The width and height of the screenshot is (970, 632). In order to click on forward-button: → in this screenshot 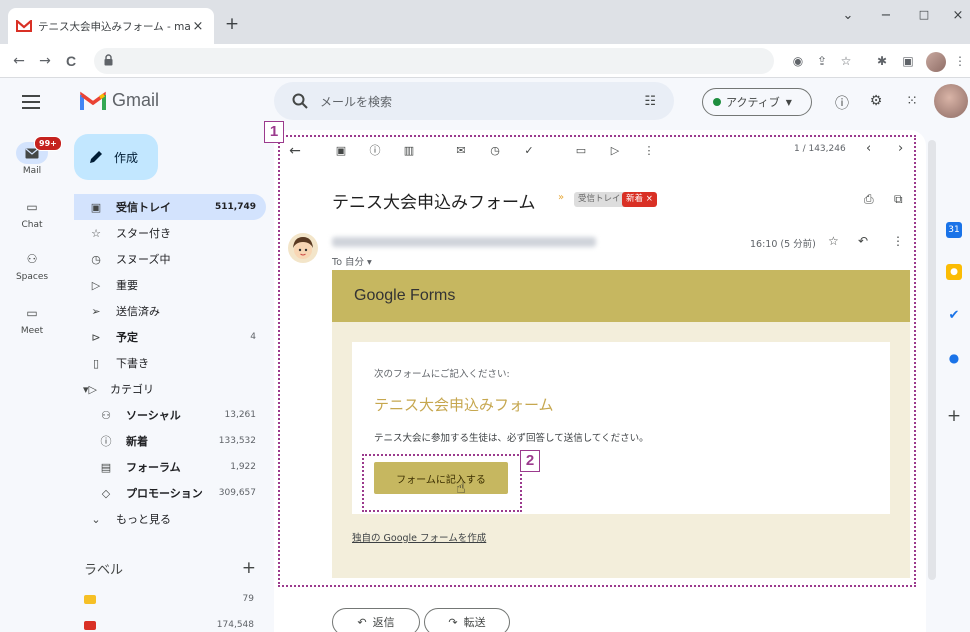, I will do `click(45, 61)`.